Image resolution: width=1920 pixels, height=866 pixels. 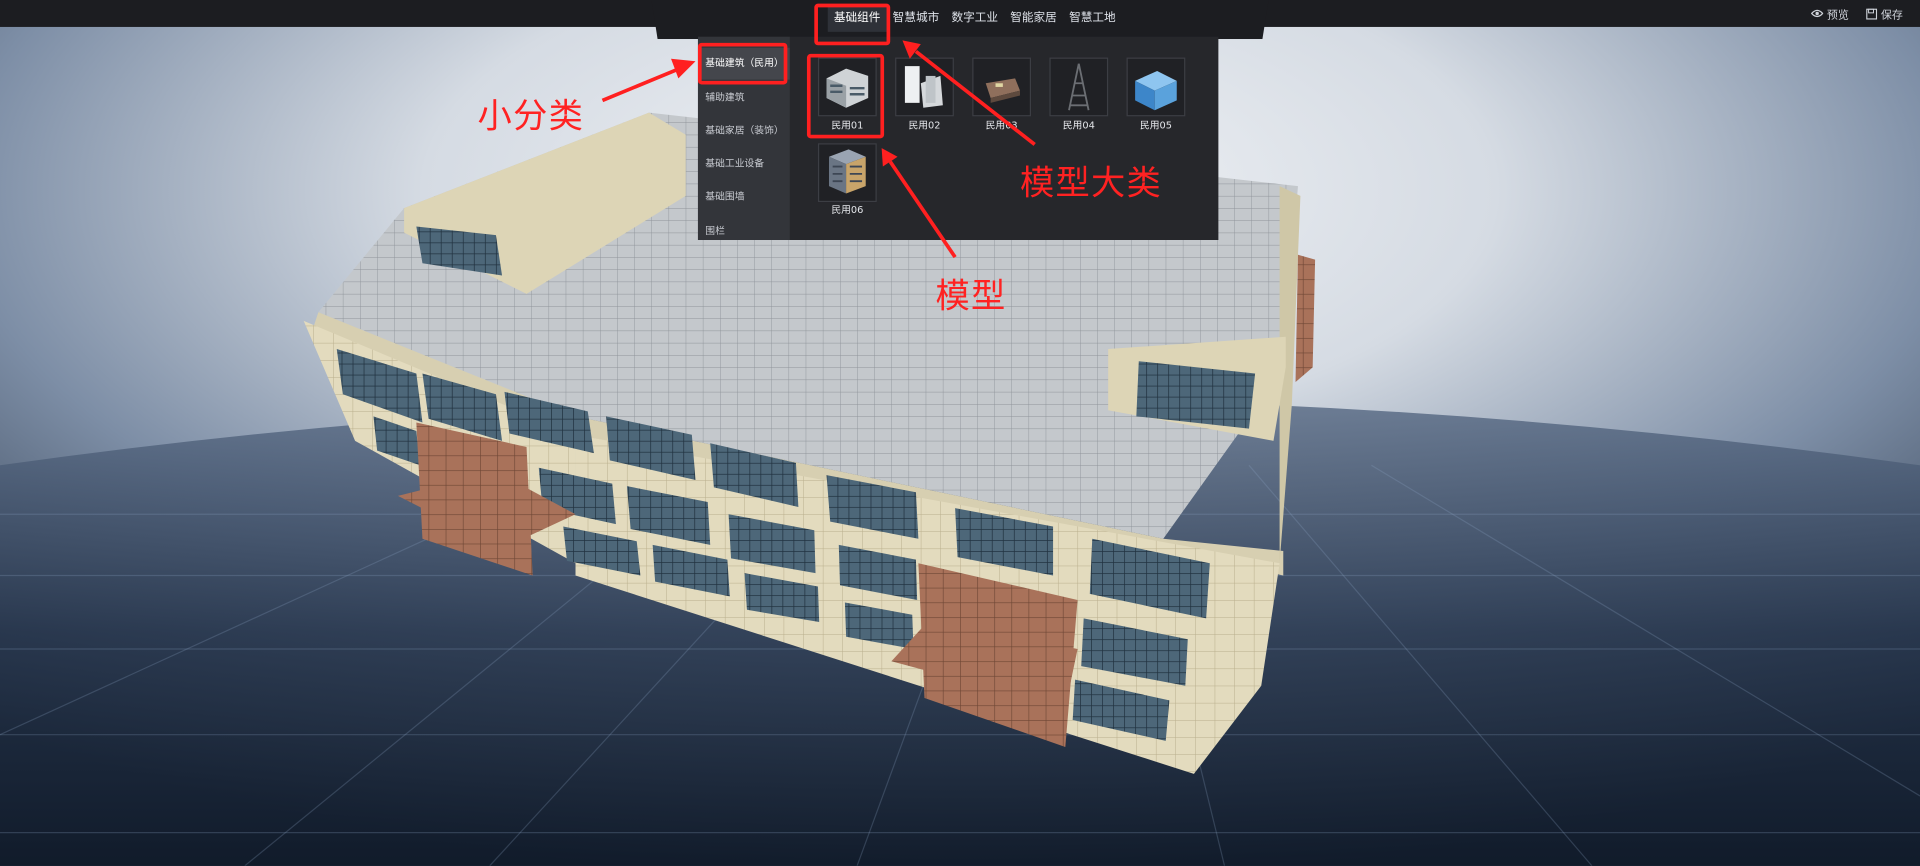 I want to click on model-label-03: 民用03, so click(x=1001, y=126).